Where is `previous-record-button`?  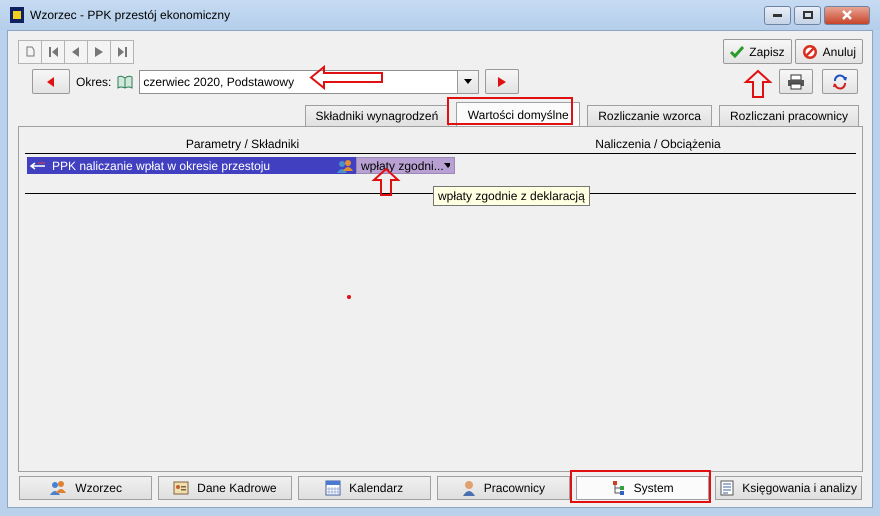 previous-record-button is located at coordinates (76, 52).